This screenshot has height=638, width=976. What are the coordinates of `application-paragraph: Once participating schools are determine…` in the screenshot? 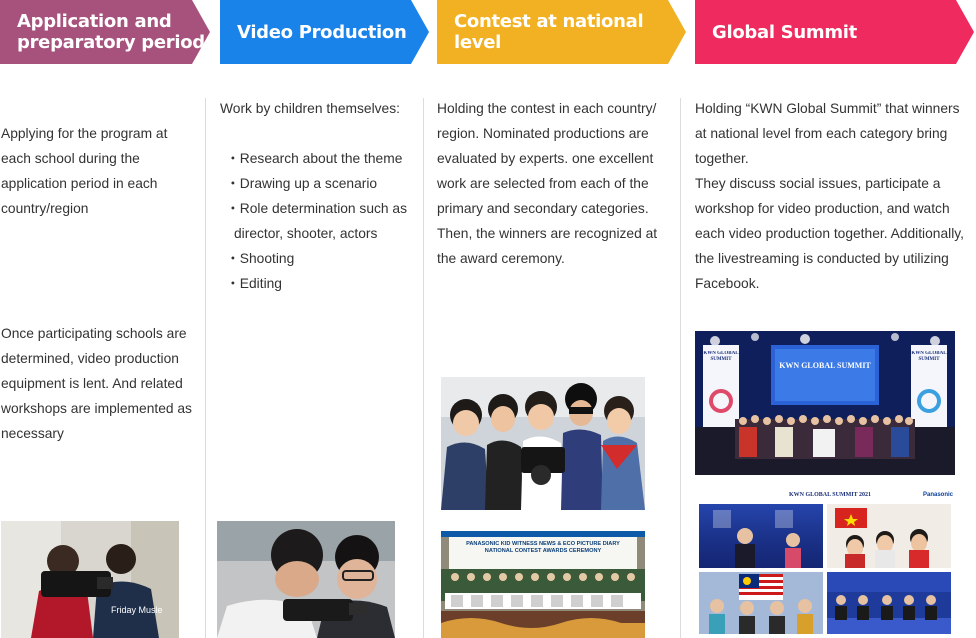 It's located at (96, 383).